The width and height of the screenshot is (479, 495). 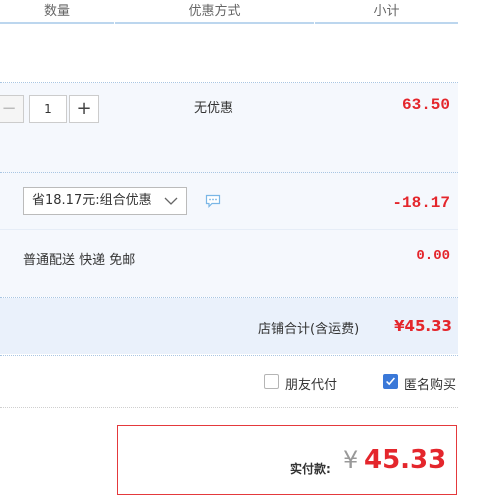 I want to click on column-header-discount-label: 优惠方式, so click(x=214, y=11).